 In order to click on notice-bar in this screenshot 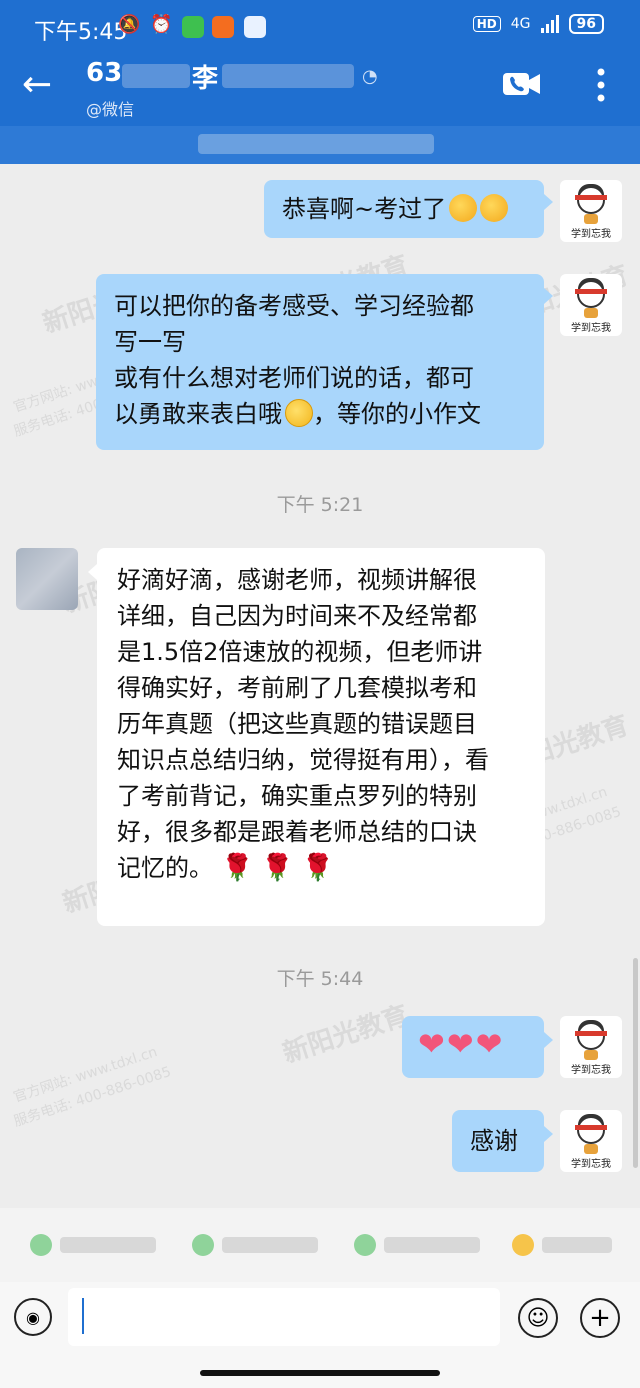, I will do `click(320, 145)`.